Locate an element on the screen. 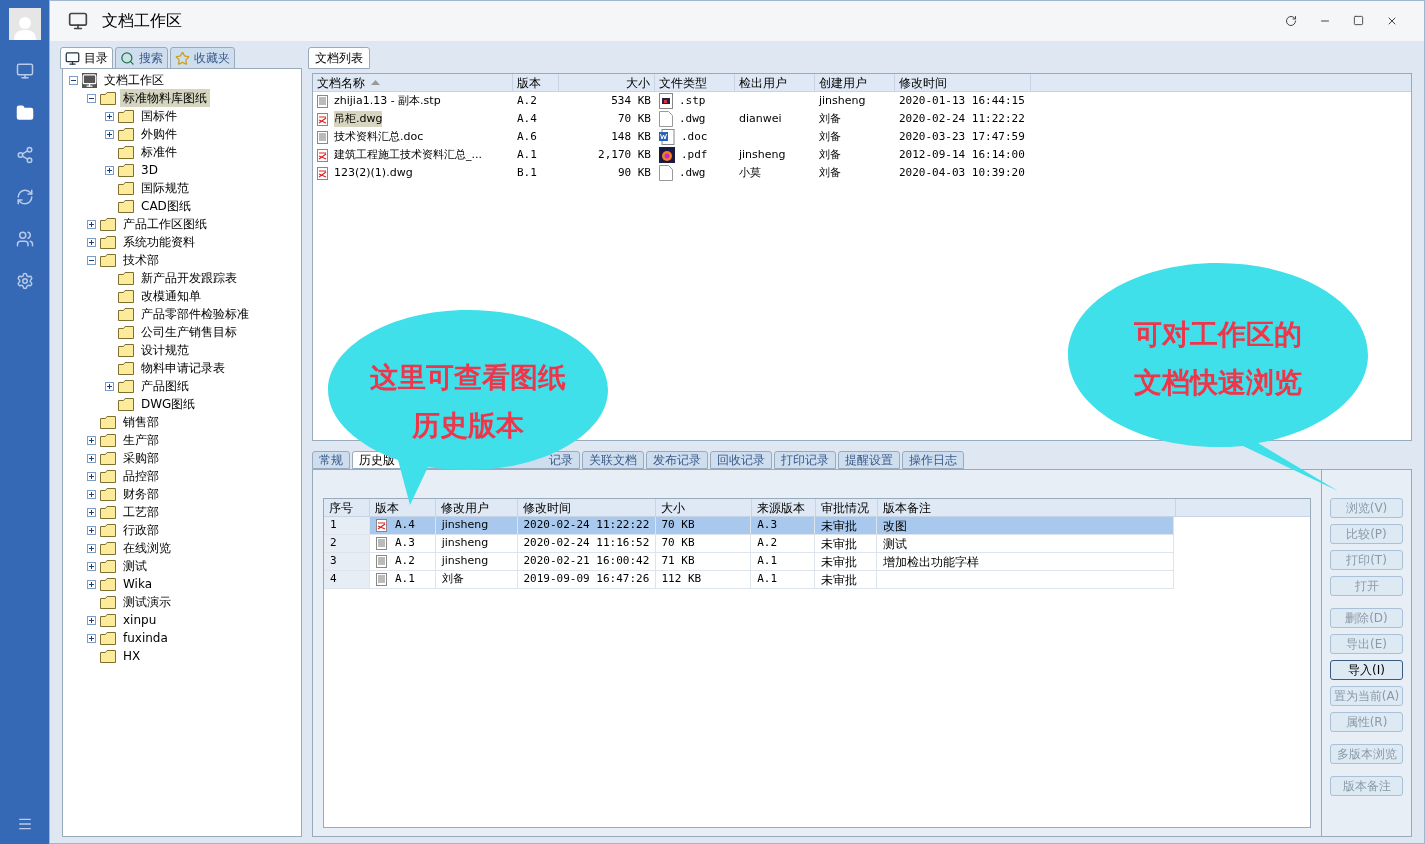 The width and height of the screenshot is (1425, 844). tree-item: 产品零部件检验标准 is located at coordinates (195, 314).